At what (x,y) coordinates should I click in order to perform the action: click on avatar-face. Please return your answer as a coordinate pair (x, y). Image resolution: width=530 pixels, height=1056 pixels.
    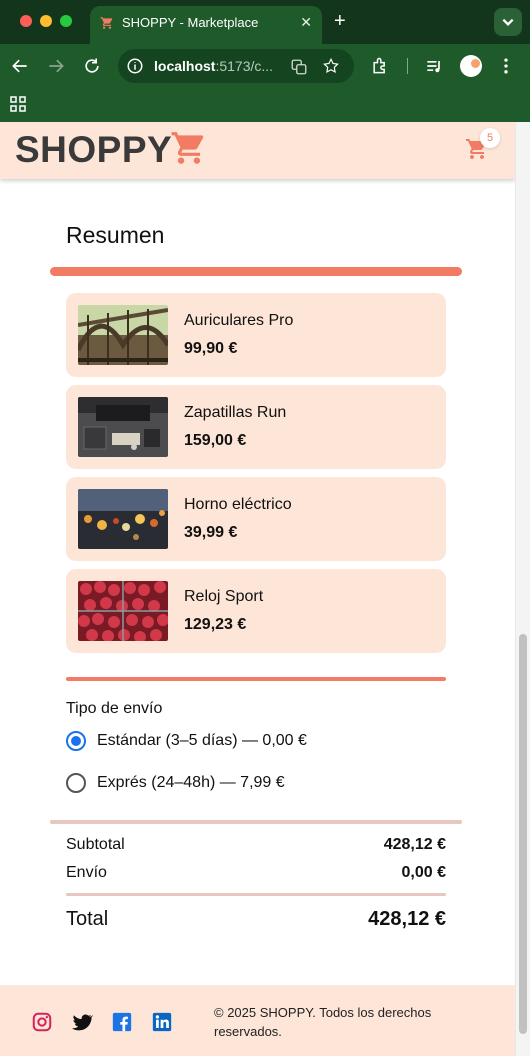
    Looking at the image, I should click on (475, 63).